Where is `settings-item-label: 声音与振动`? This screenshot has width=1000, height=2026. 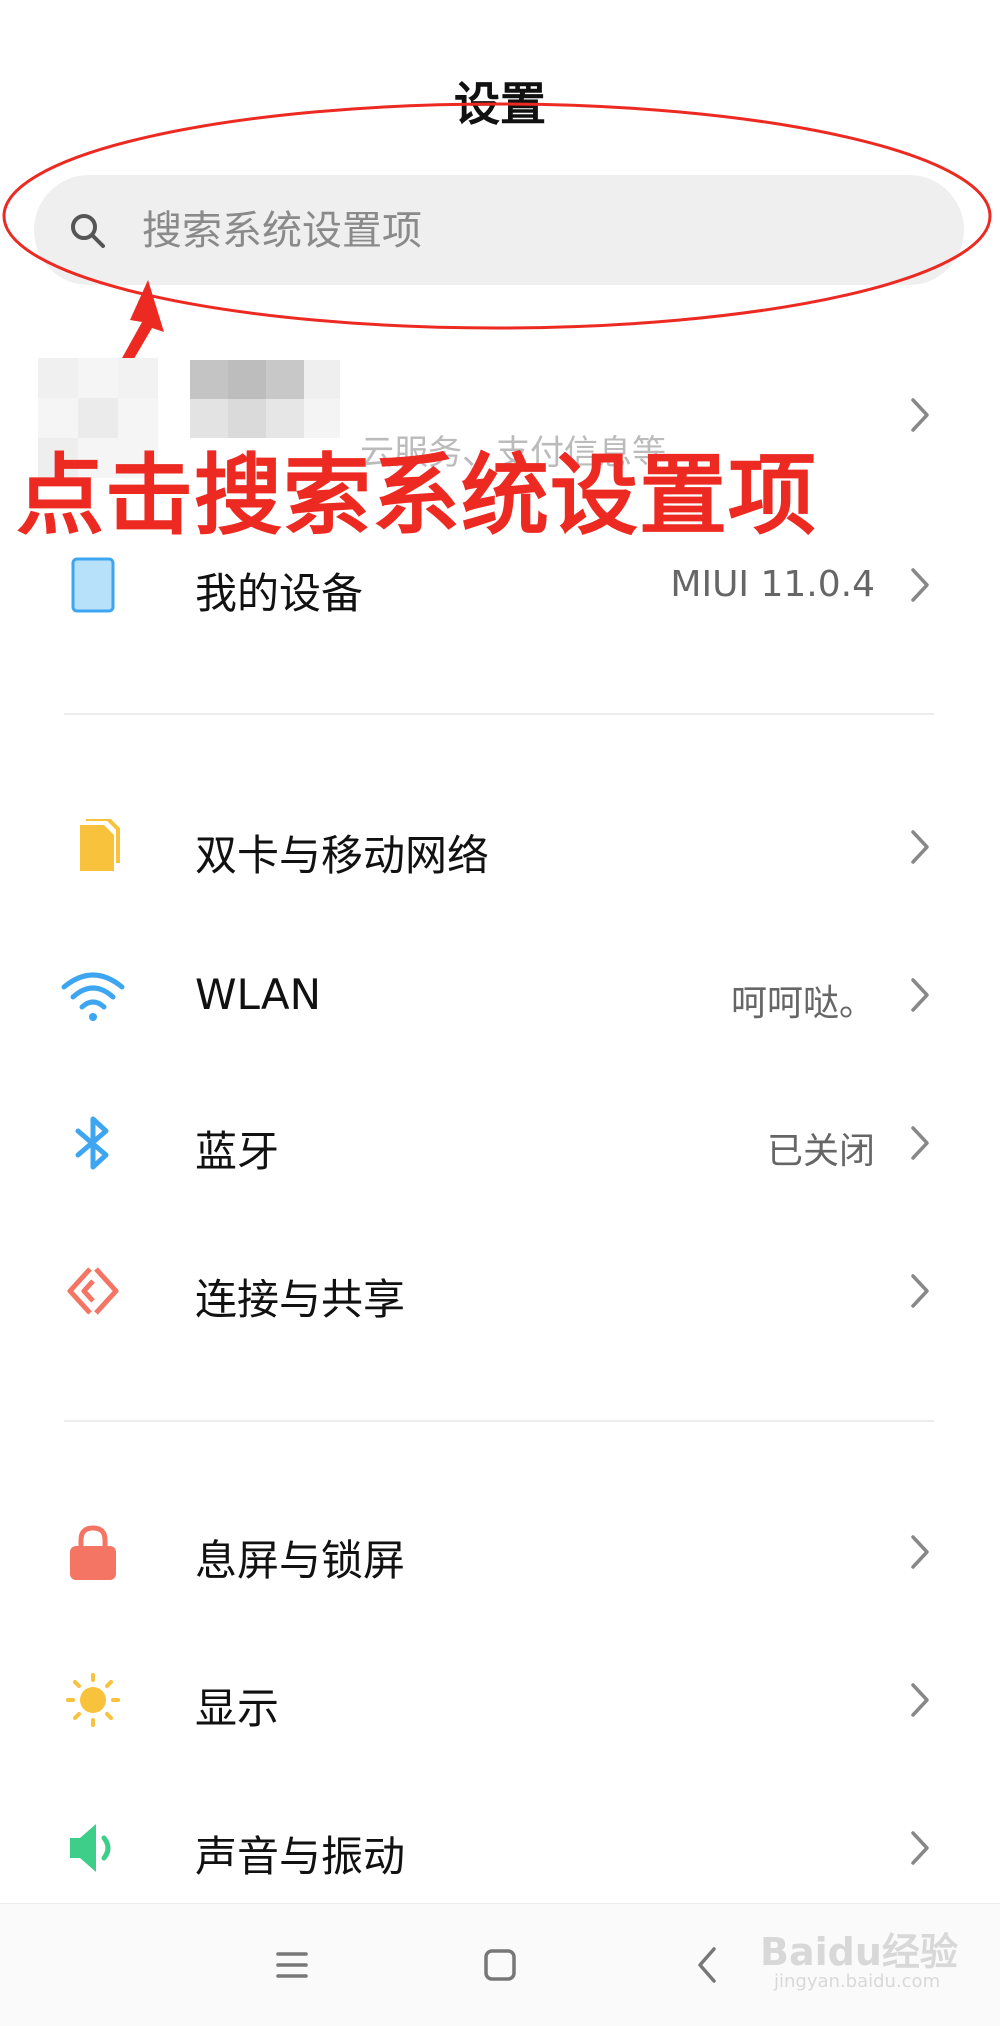
settings-item-label: 声音与振动 is located at coordinates (300, 1856).